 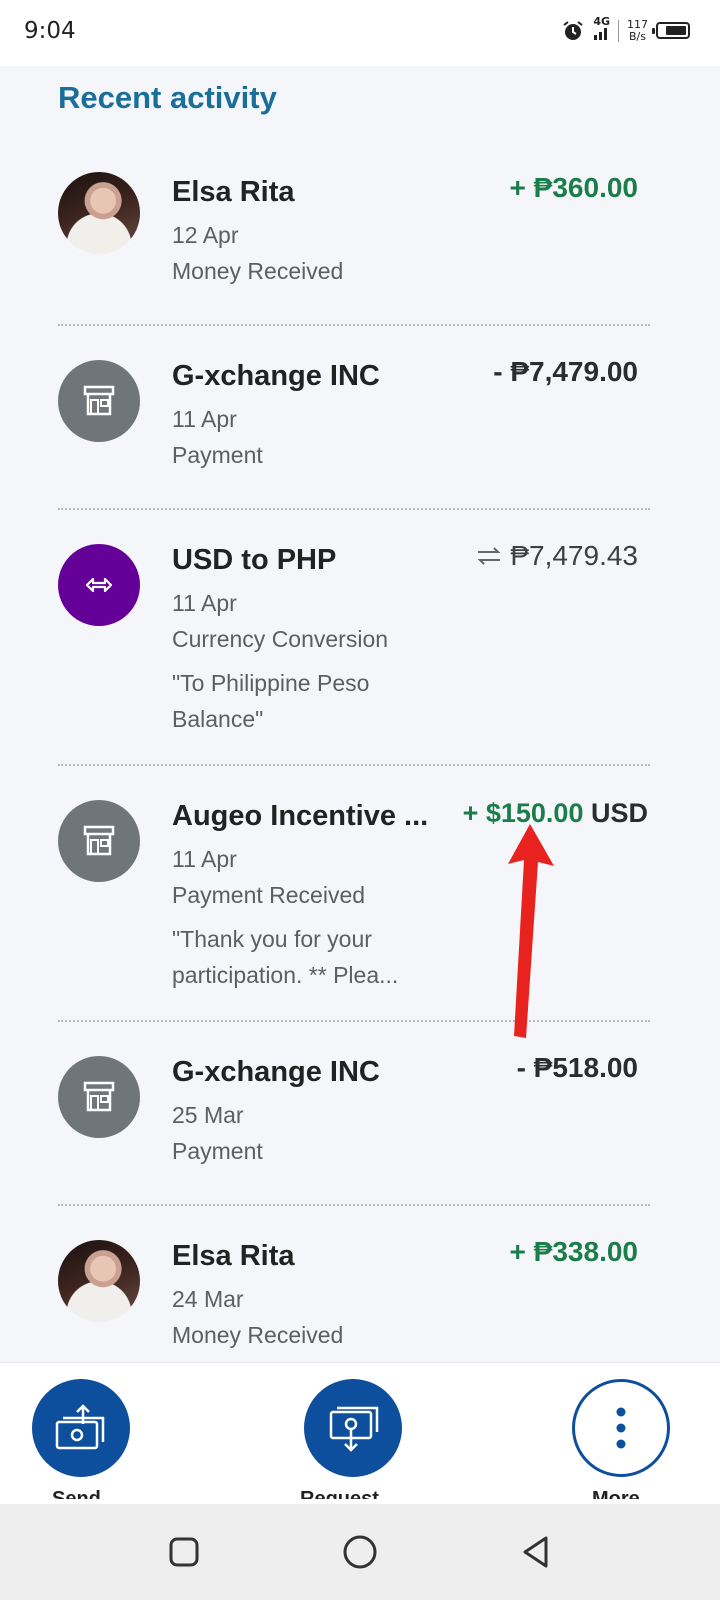 I want to click on circle-icon, so click(x=360, y=1552).